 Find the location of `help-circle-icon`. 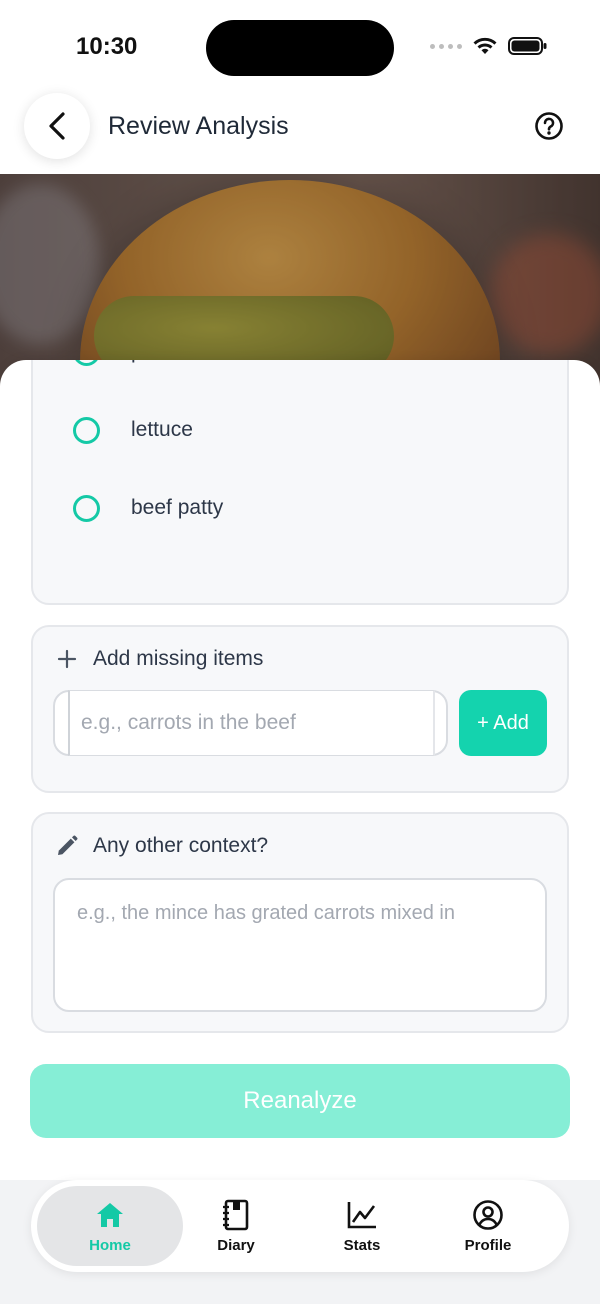

help-circle-icon is located at coordinates (549, 126).